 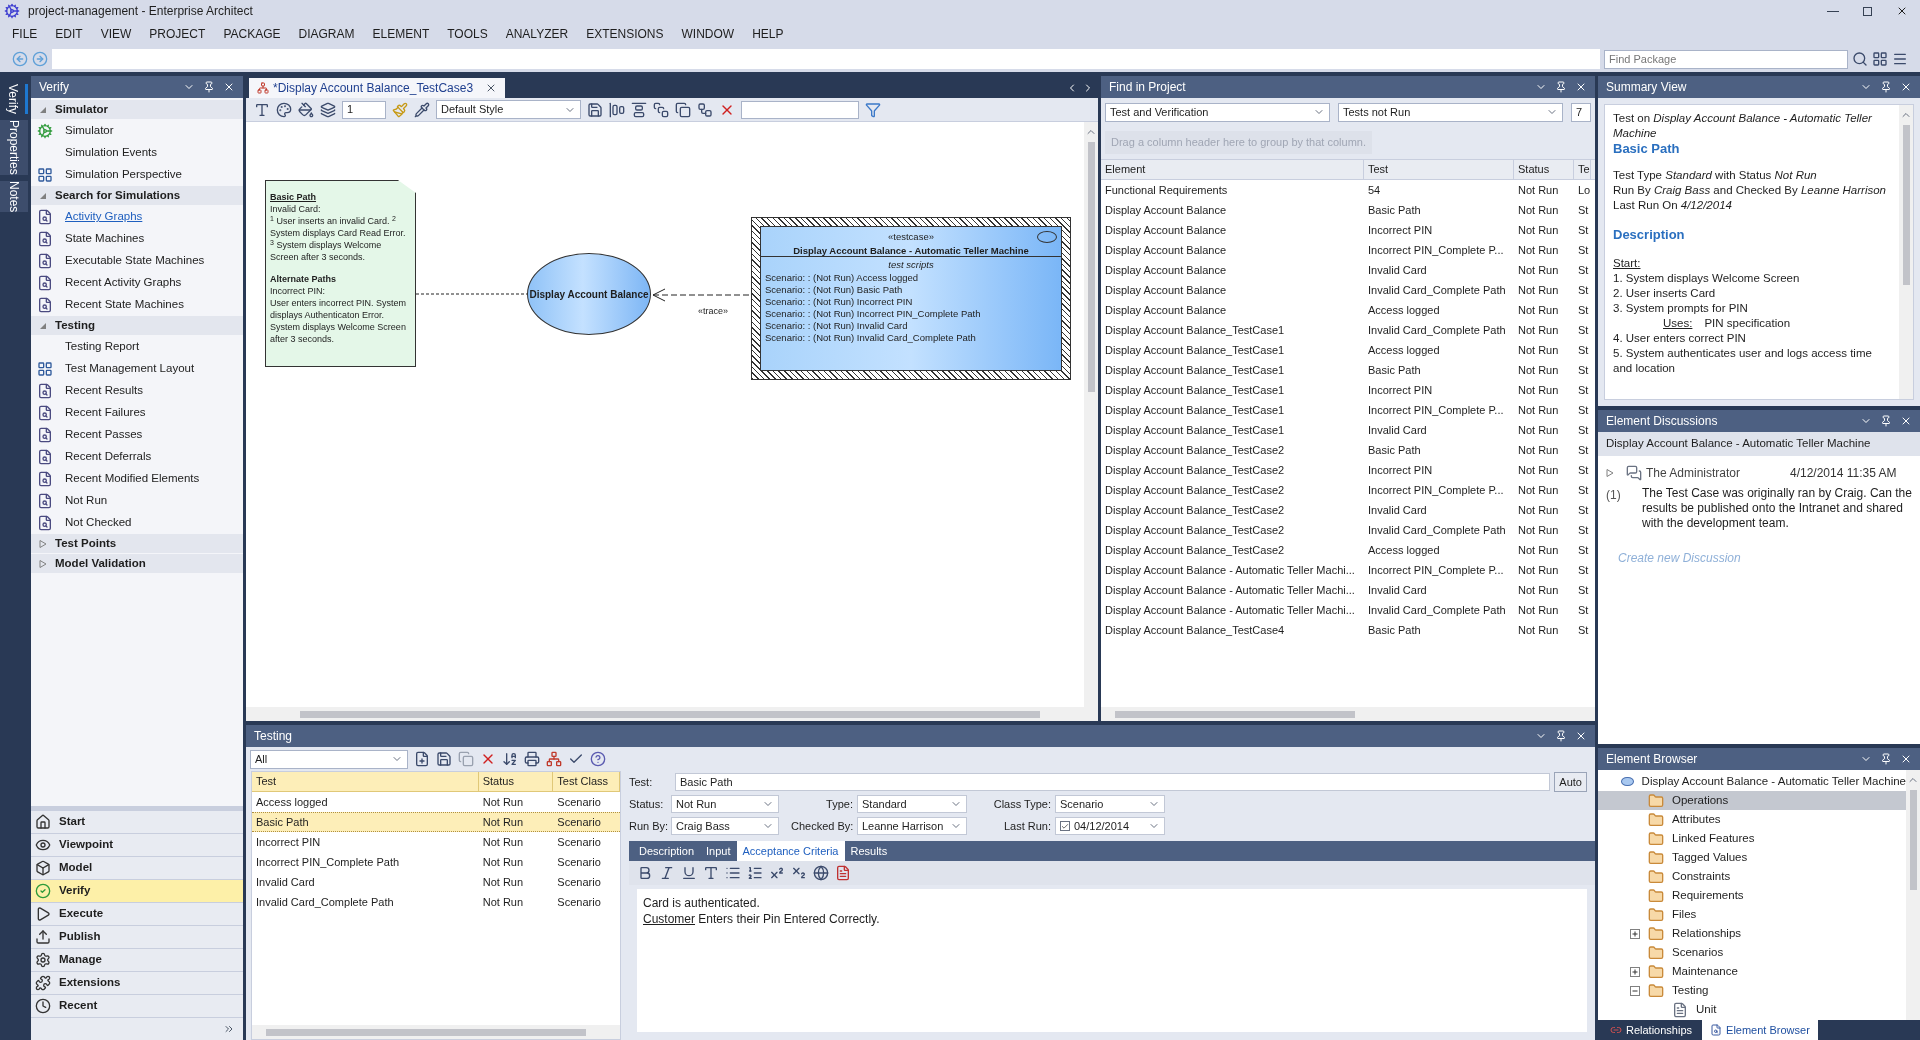 What do you see at coordinates (661, 109) in the screenshot?
I see `layer-icon` at bounding box center [661, 109].